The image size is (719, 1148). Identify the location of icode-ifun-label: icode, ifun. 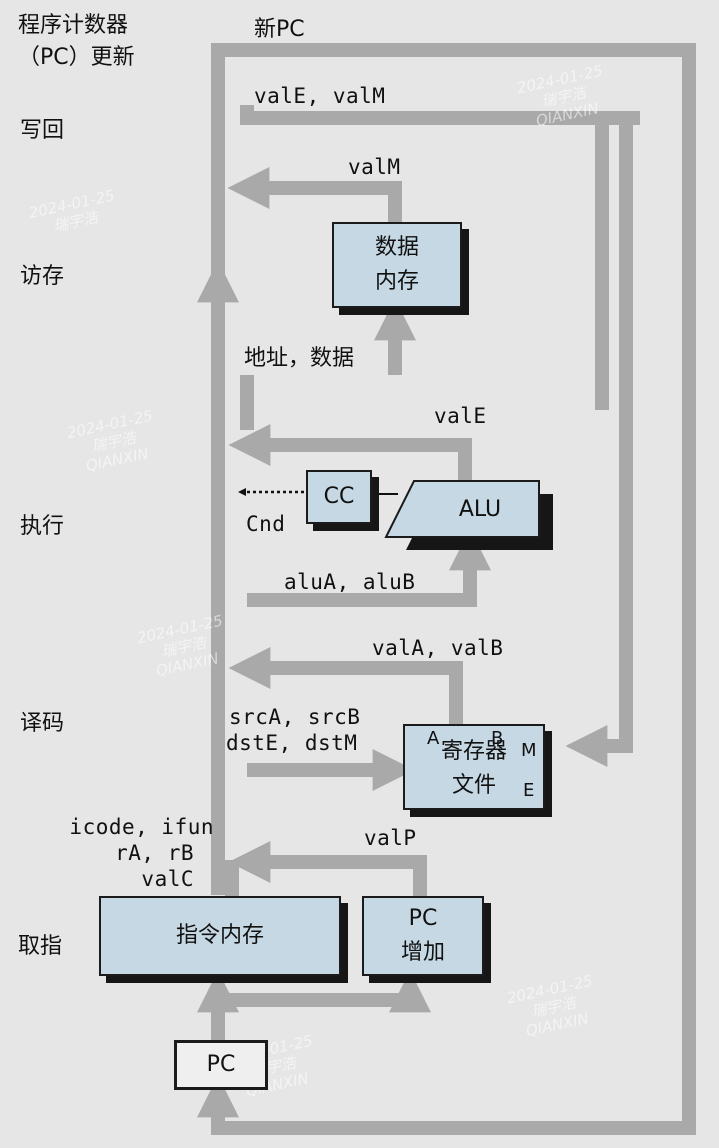
(141, 827).